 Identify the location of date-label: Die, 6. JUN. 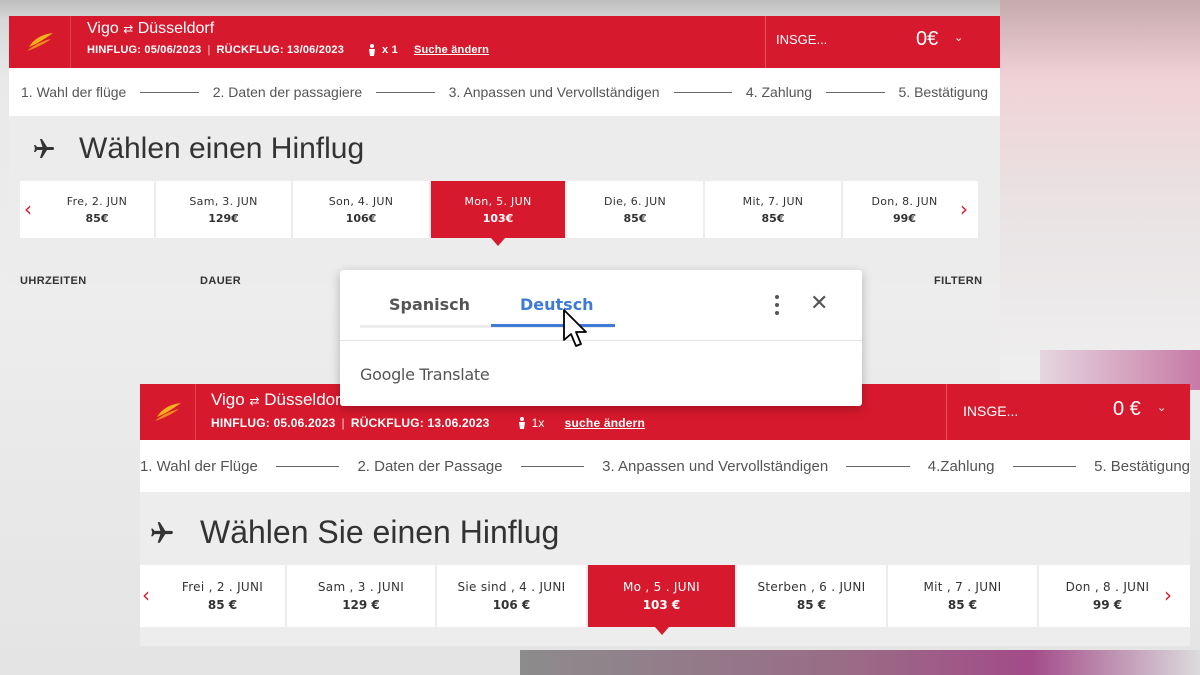
(635, 201).